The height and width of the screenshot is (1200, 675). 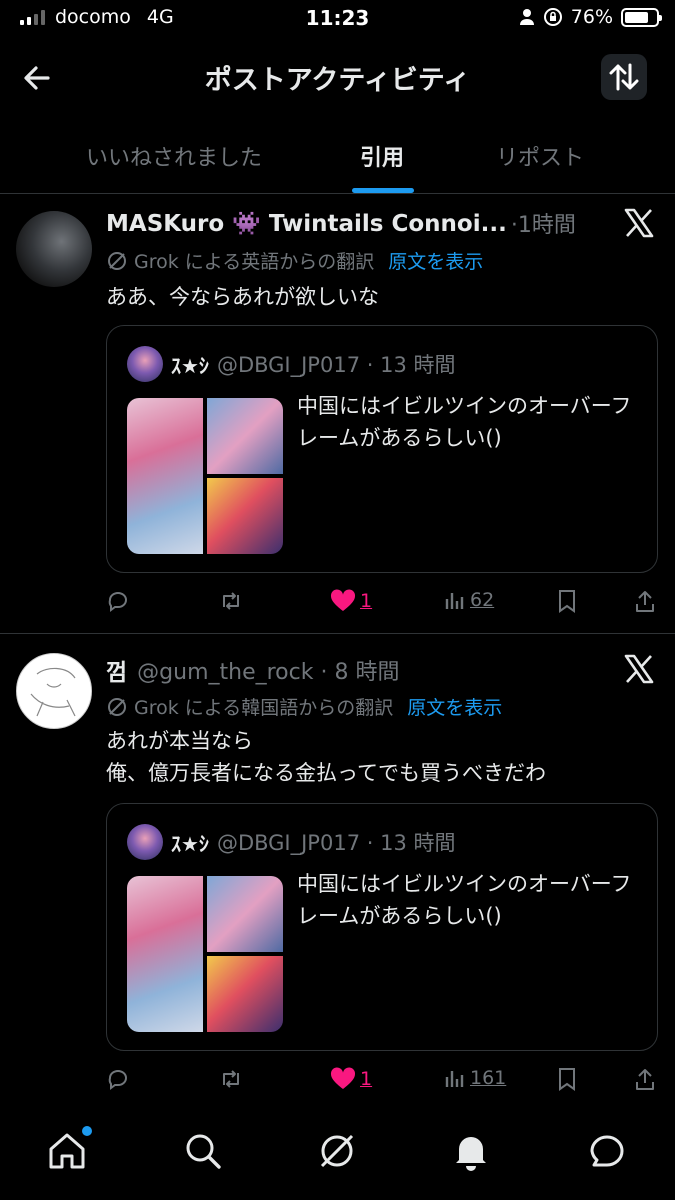 What do you see at coordinates (254, 262) in the screenshot?
I see `translation-label: Grok による英語からの翻訳` at bounding box center [254, 262].